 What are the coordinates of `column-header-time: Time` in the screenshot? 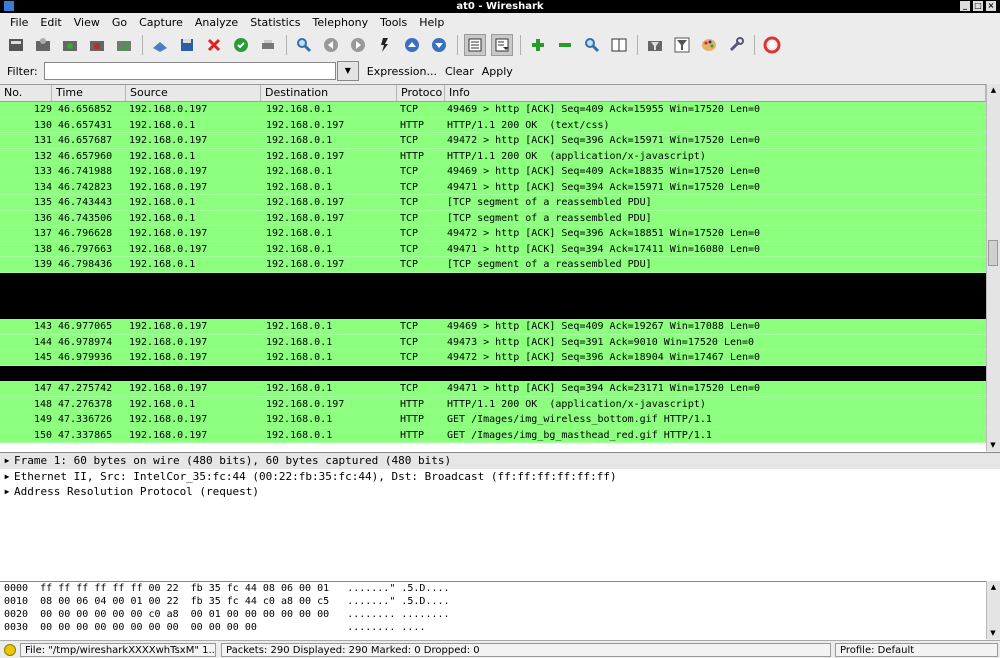 It's located at (89, 93).